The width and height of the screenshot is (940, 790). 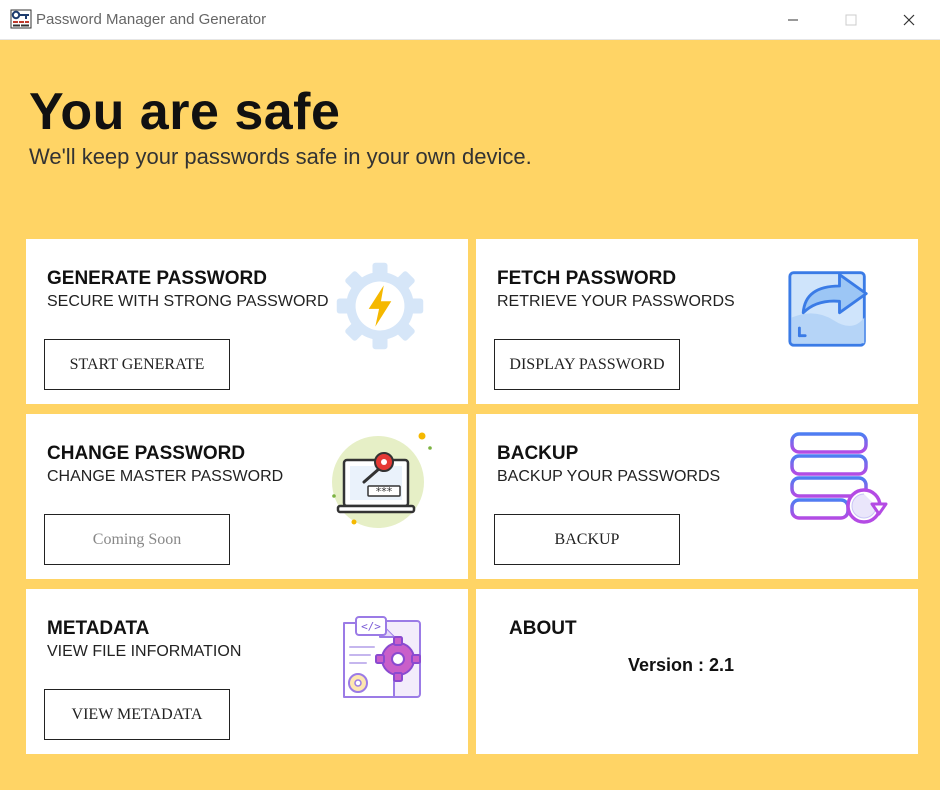 What do you see at coordinates (165, 476) in the screenshot?
I see `card-subtitle: CHANGE MASTER PASSWORD` at bounding box center [165, 476].